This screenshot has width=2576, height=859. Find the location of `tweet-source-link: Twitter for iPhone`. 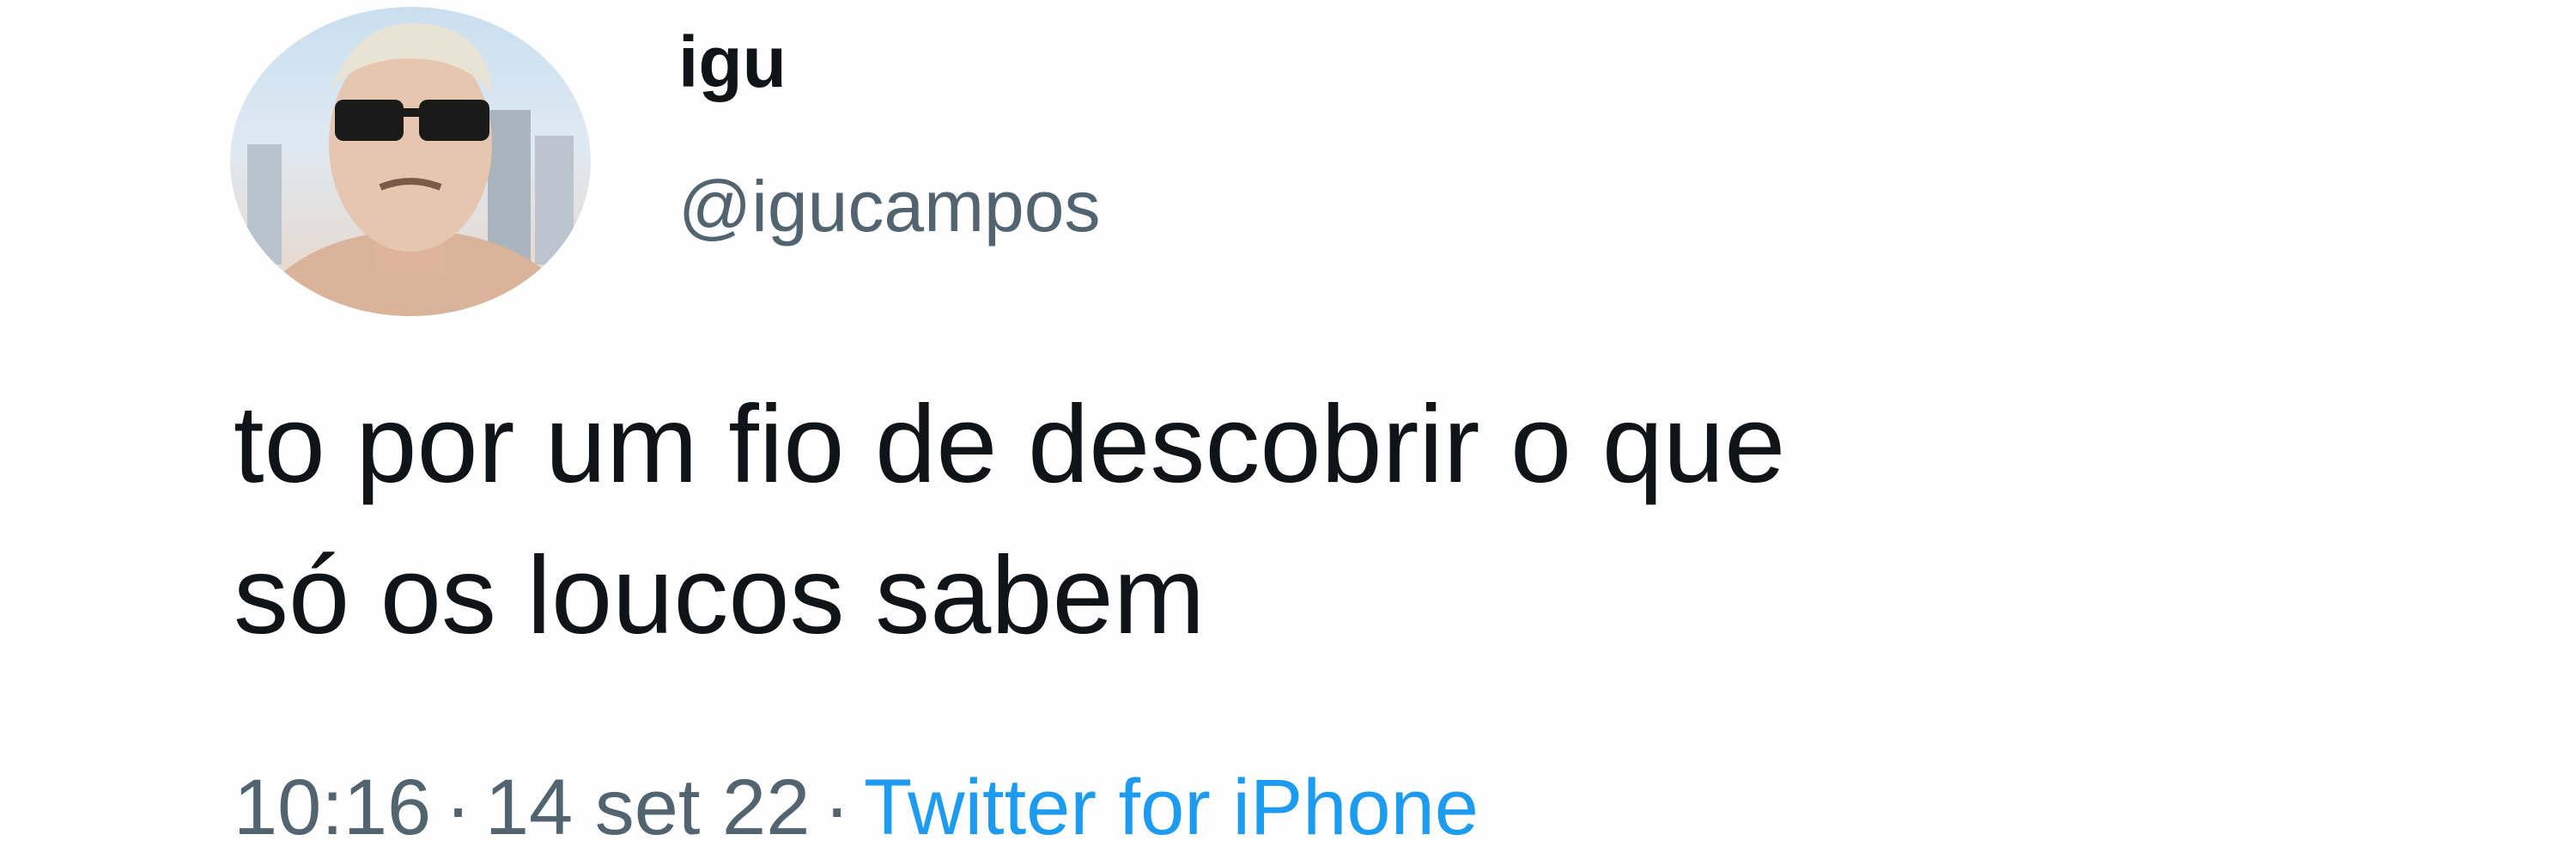

tweet-source-link: Twitter for iPhone is located at coordinates (1171, 808).